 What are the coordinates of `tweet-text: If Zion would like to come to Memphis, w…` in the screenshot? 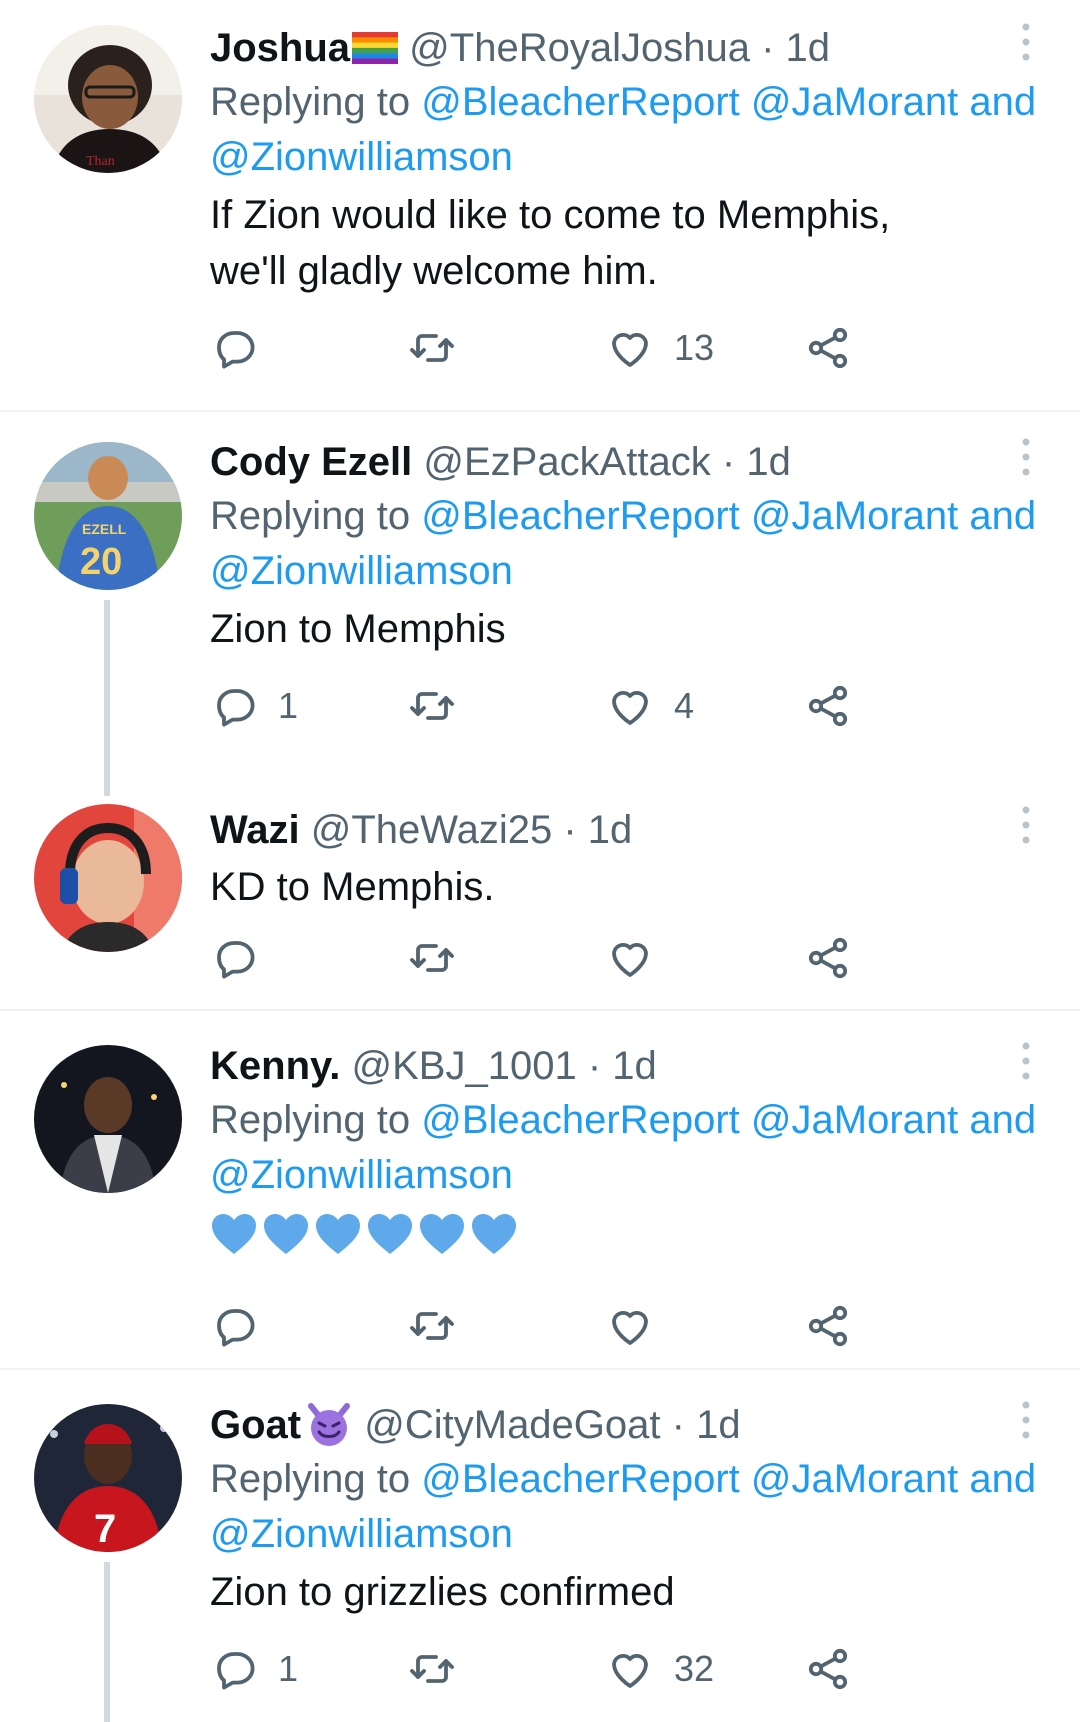 It's located at (550, 243).